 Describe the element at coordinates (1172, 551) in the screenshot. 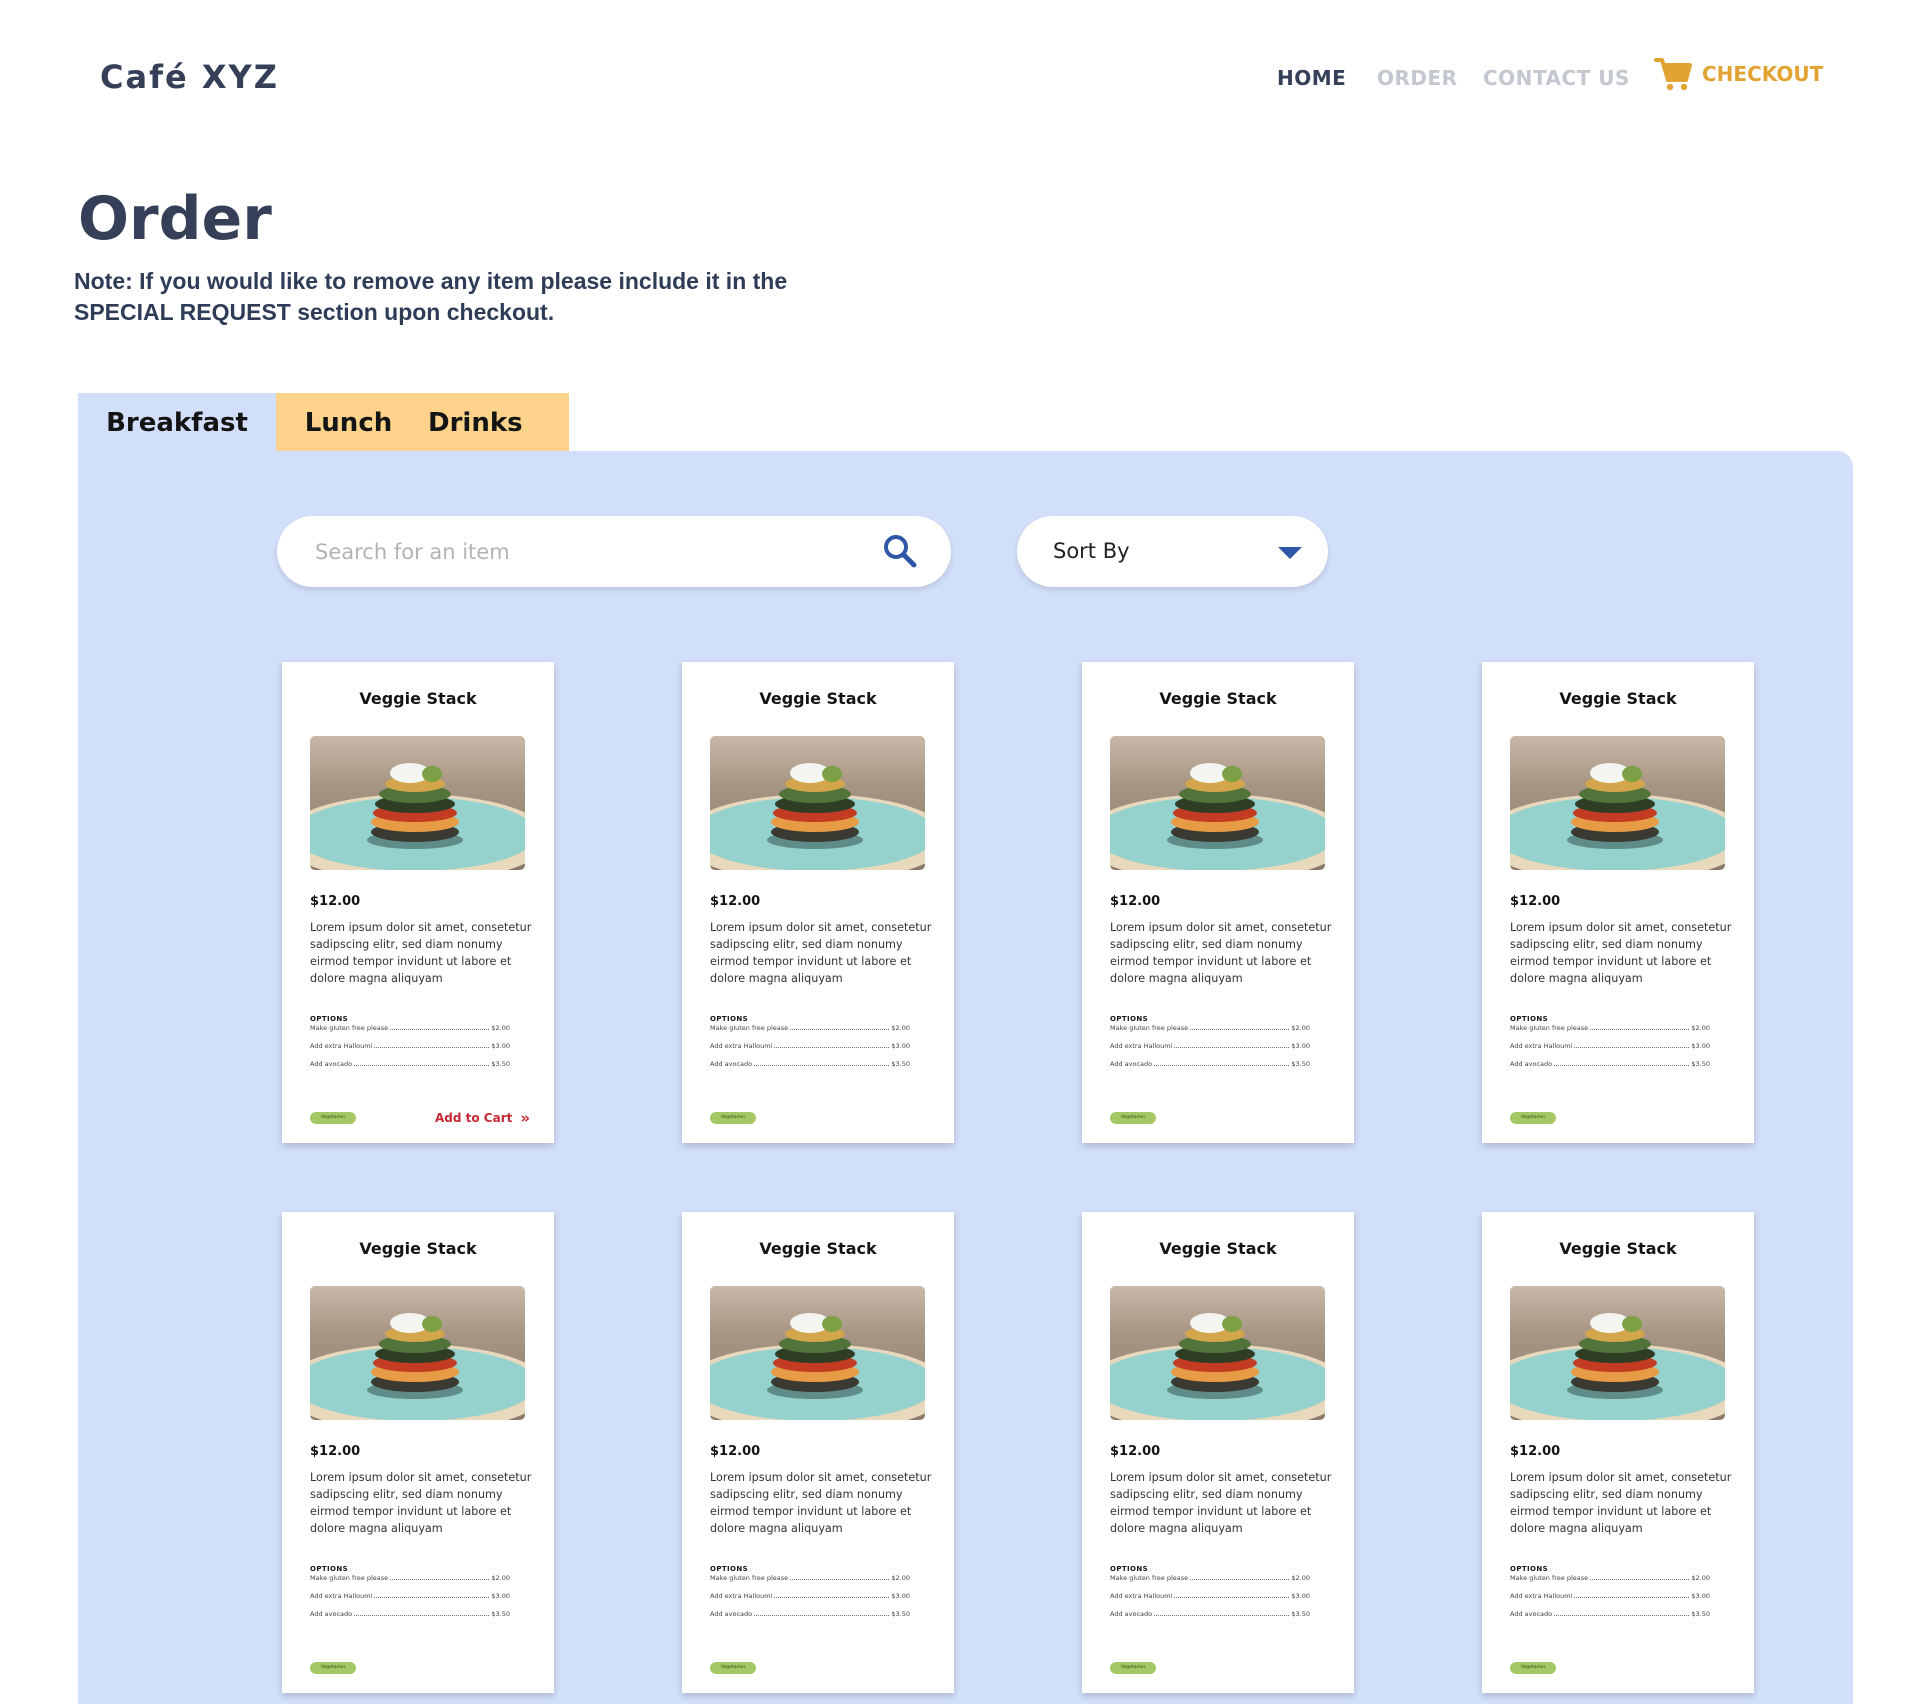

I see `sort-dropdown: Sort By` at that location.